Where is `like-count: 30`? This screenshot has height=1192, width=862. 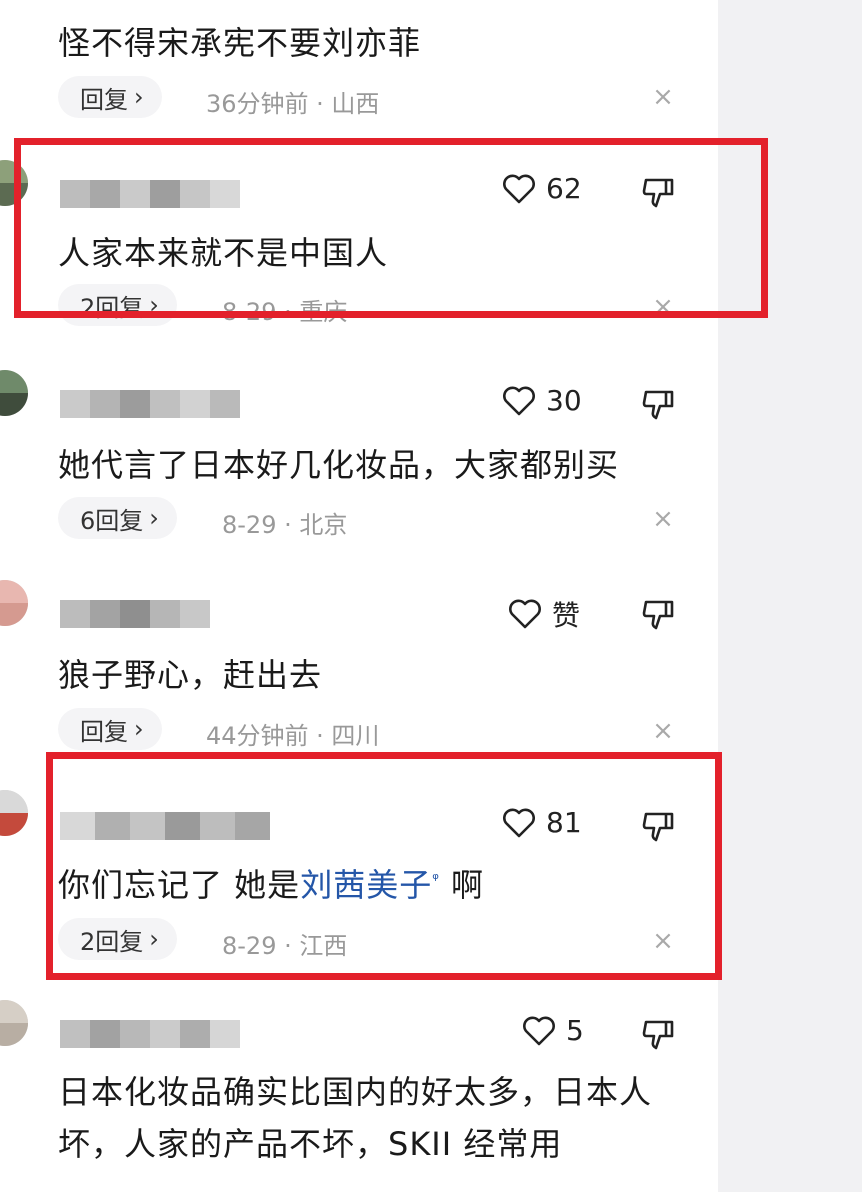 like-count: 30 is located at coordinates (564, 400).